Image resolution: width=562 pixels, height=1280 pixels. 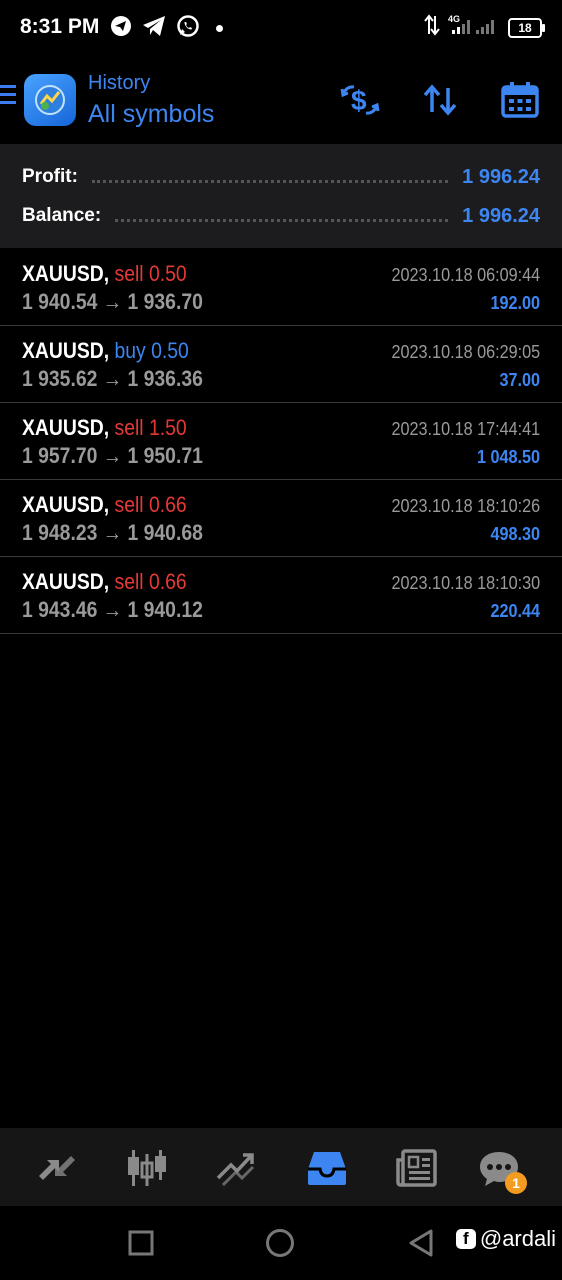 I want to click on menu-icon, so click(x=8, y=97).